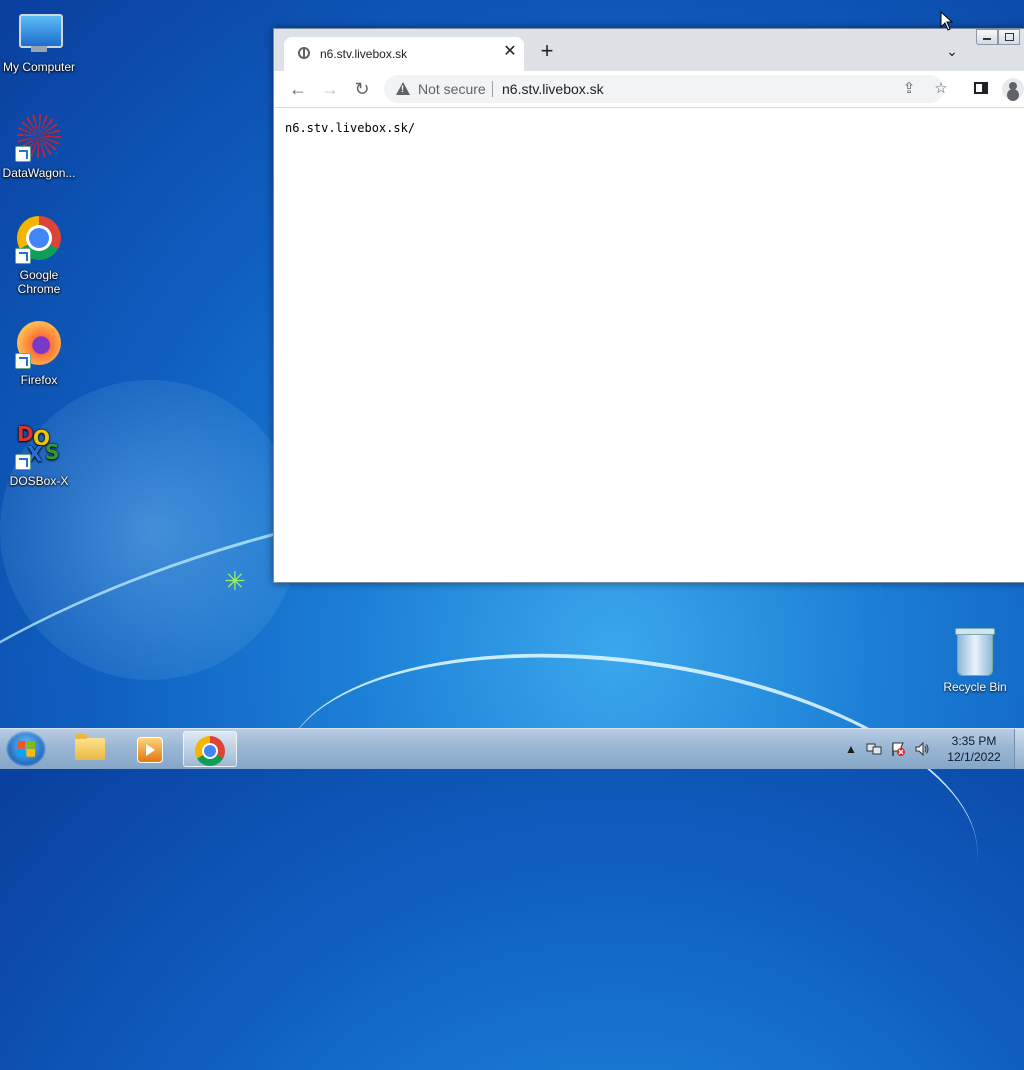  What do you see at coordinates (39, 282) in the screenshot?
I see `desktop-icon-label: Google Chrome` at bounding box center [39, 282].